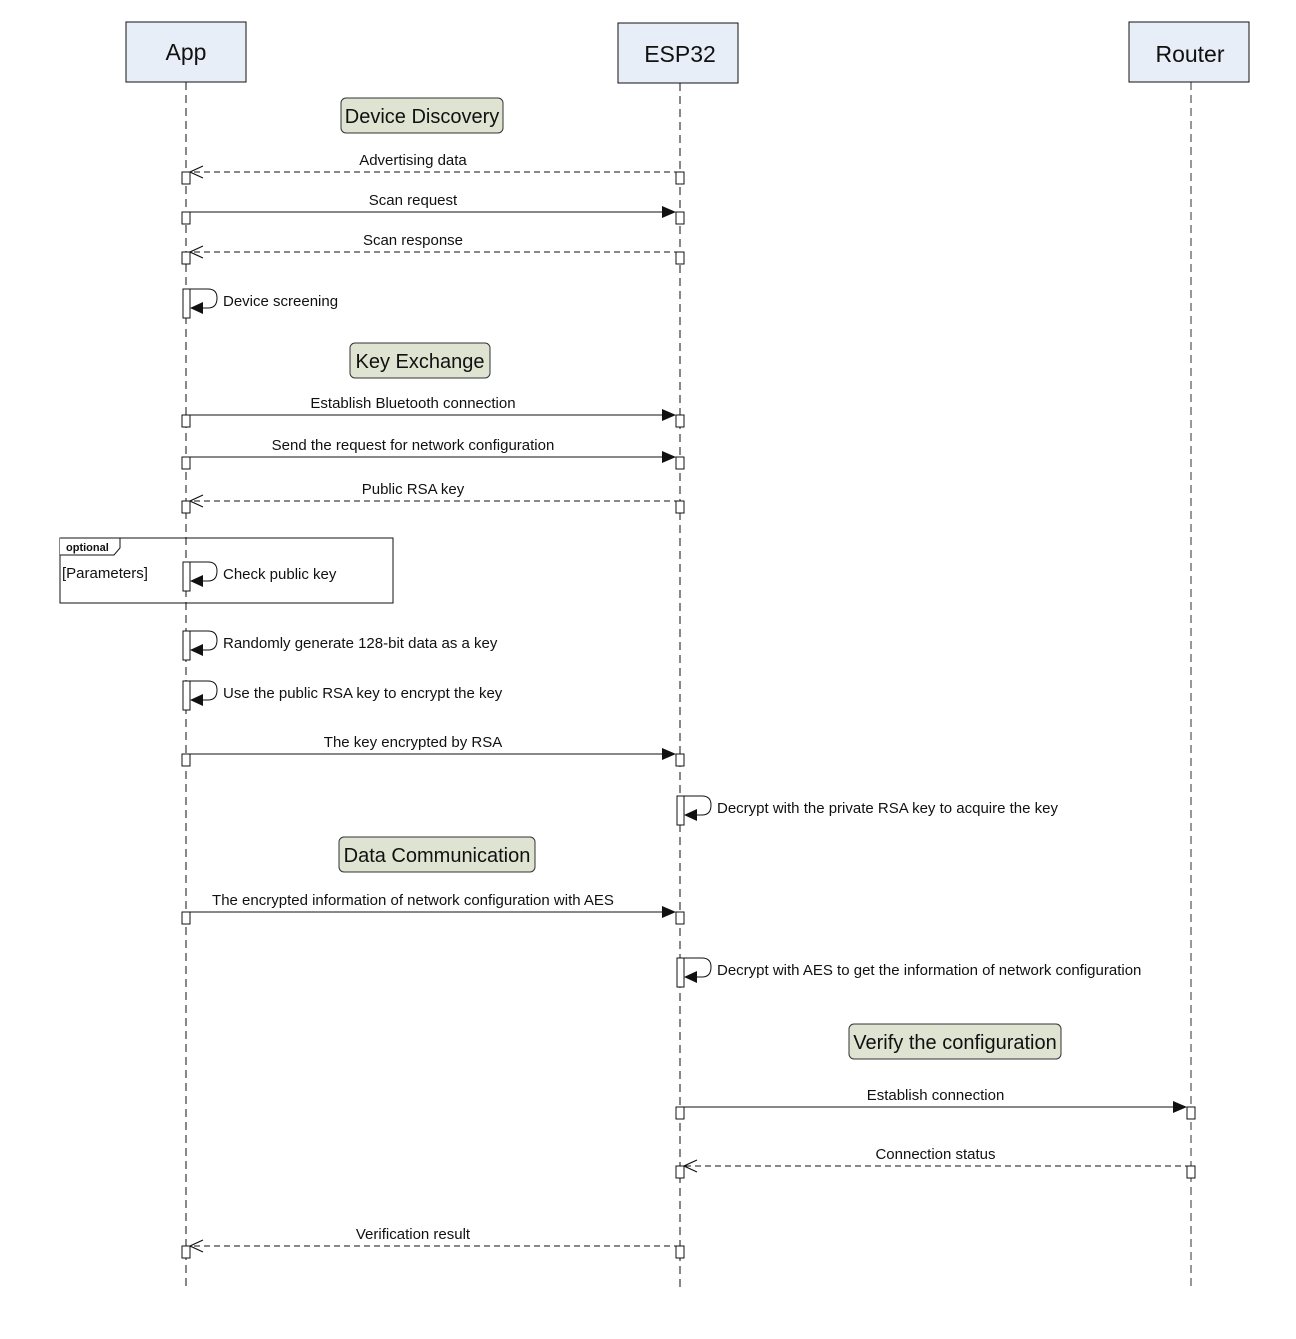 The width and height of the screenshot is (1296, 1339). I want to click on message-label: Establish Bluetooth connection, so click(412, 403).